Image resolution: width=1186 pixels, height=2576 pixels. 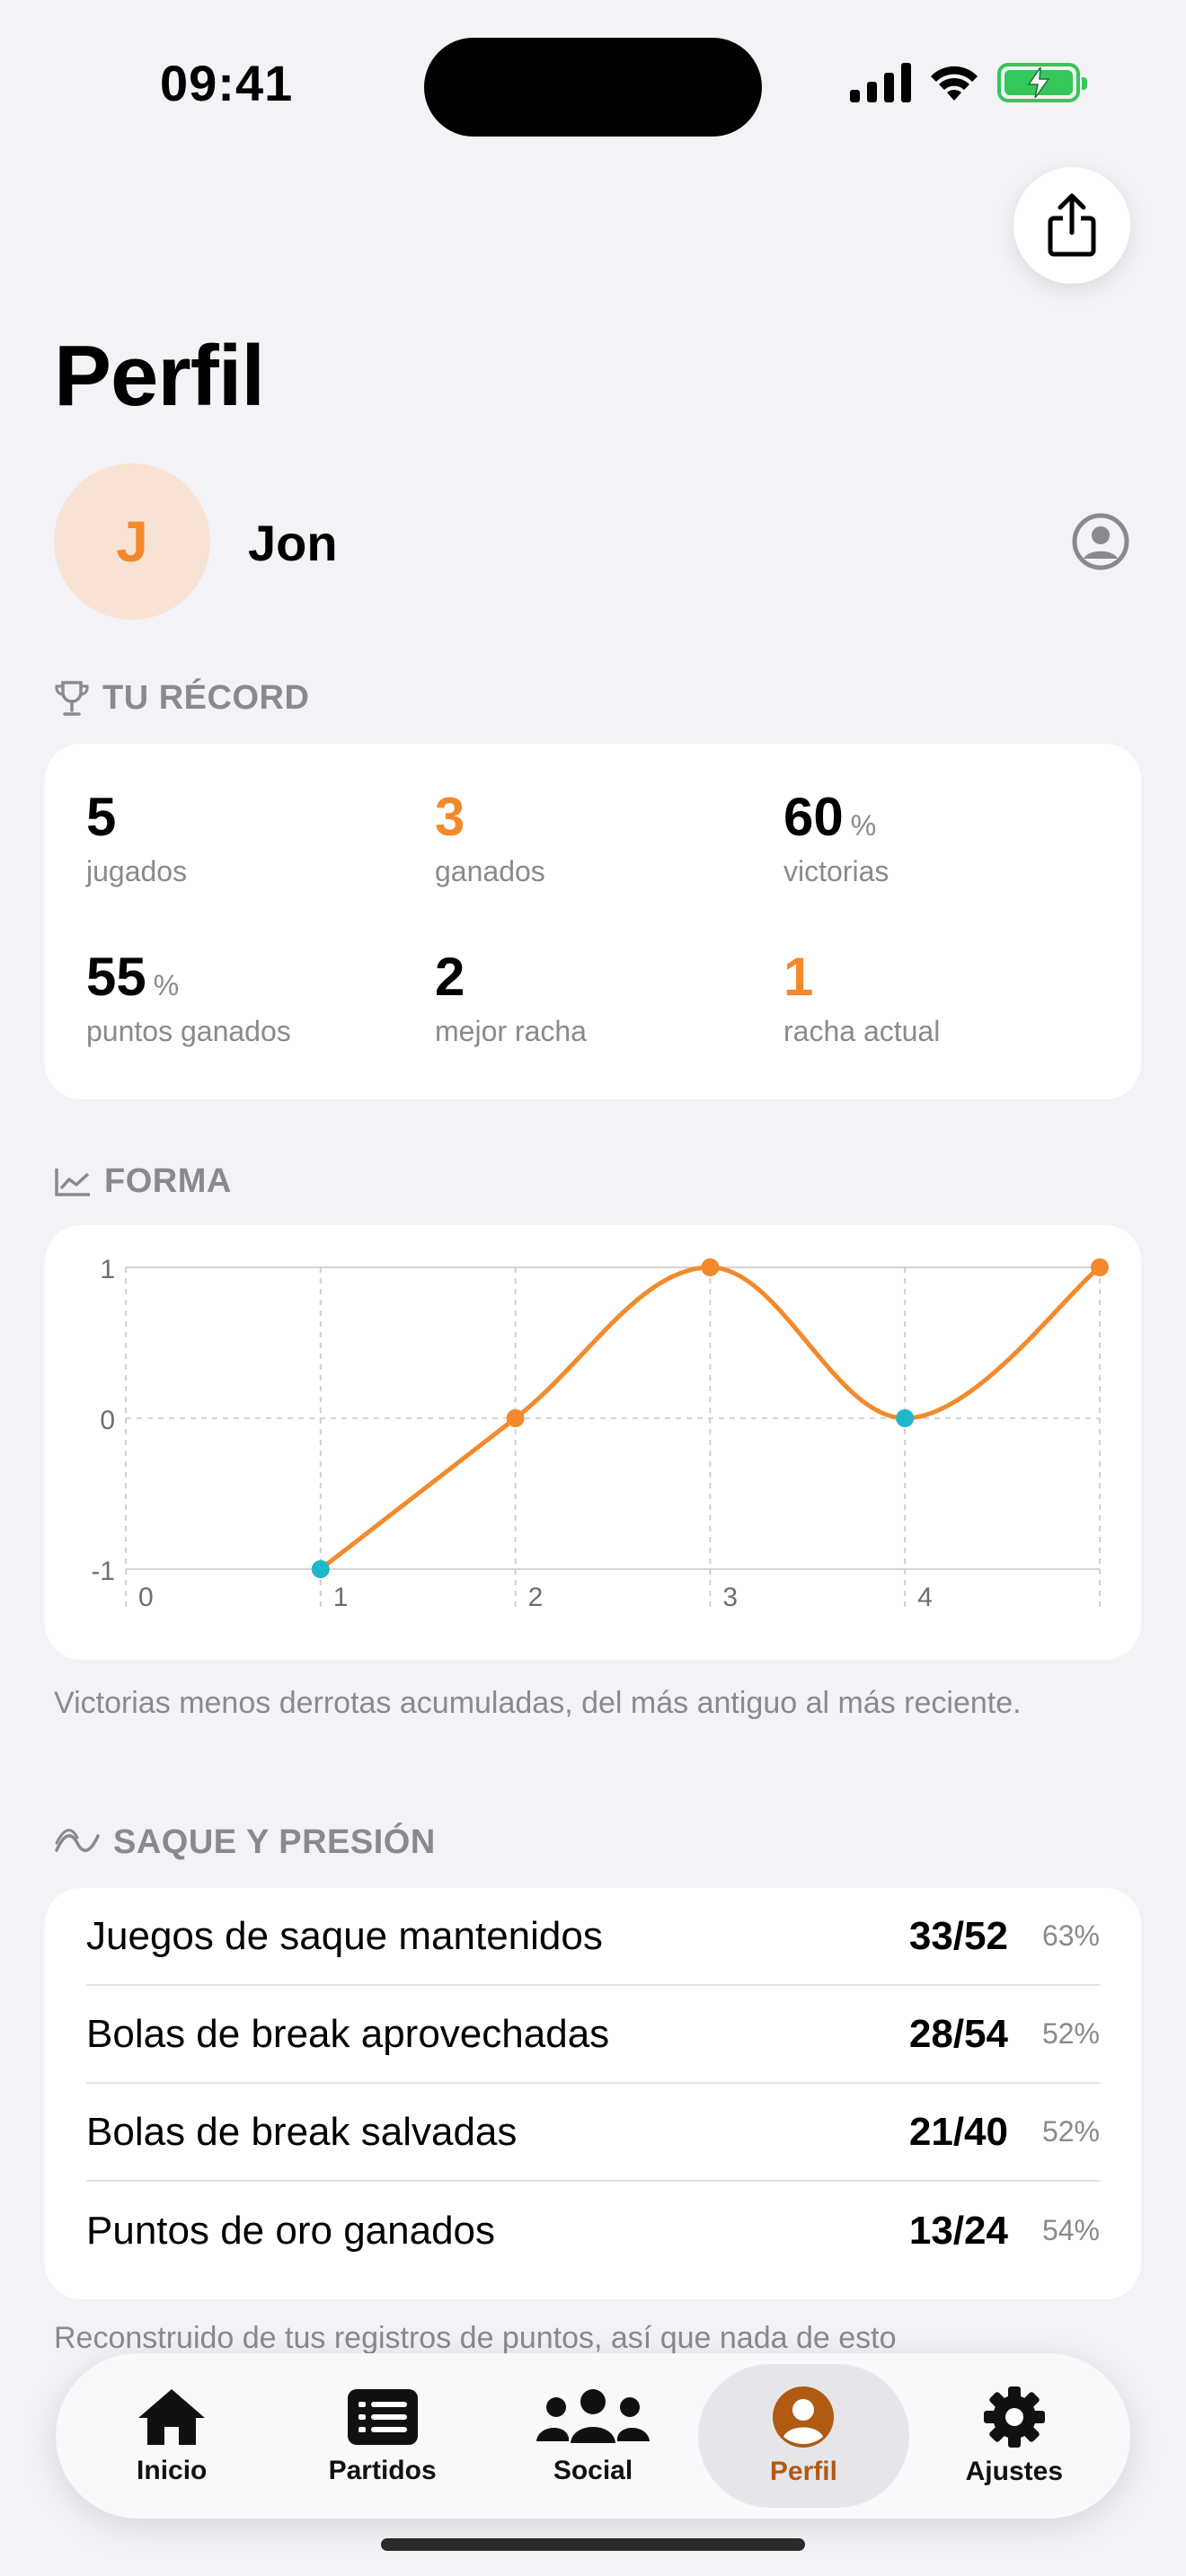 What do you see at coordinates (954, 83) in the screenshot?
I see `wifi-icon` at bounding box center [954, 83].